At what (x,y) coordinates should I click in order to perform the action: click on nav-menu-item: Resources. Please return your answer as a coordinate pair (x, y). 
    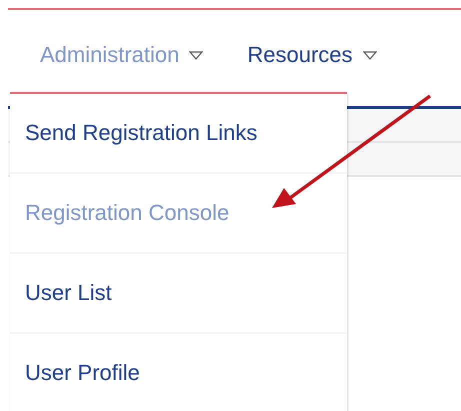
    Looking at the image, I should click on (312, 55).